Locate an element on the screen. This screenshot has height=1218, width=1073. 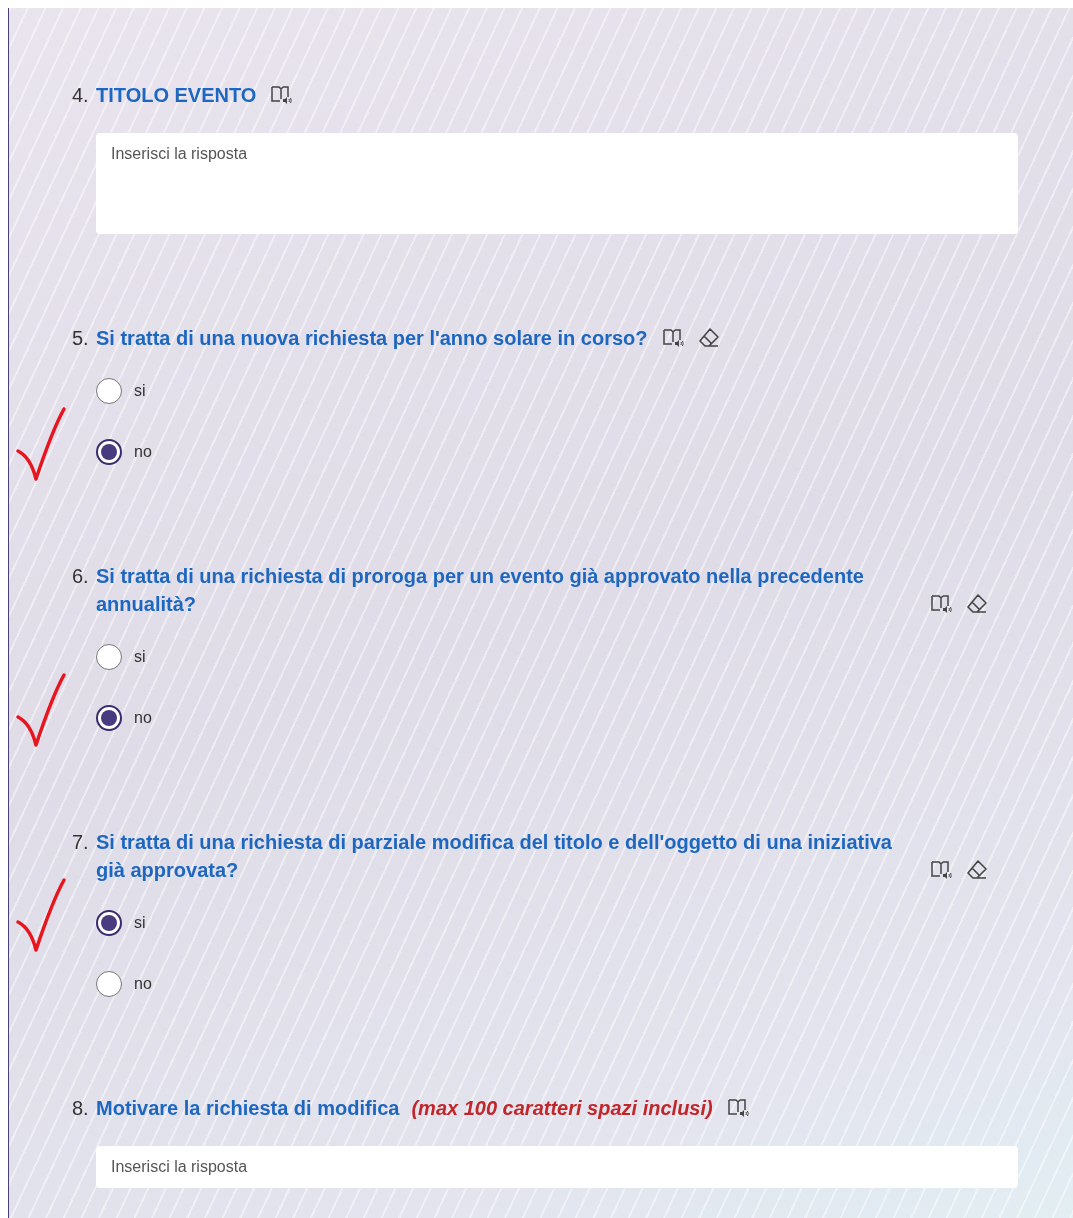
question-number: 6. is located at coordinates (81, 576).